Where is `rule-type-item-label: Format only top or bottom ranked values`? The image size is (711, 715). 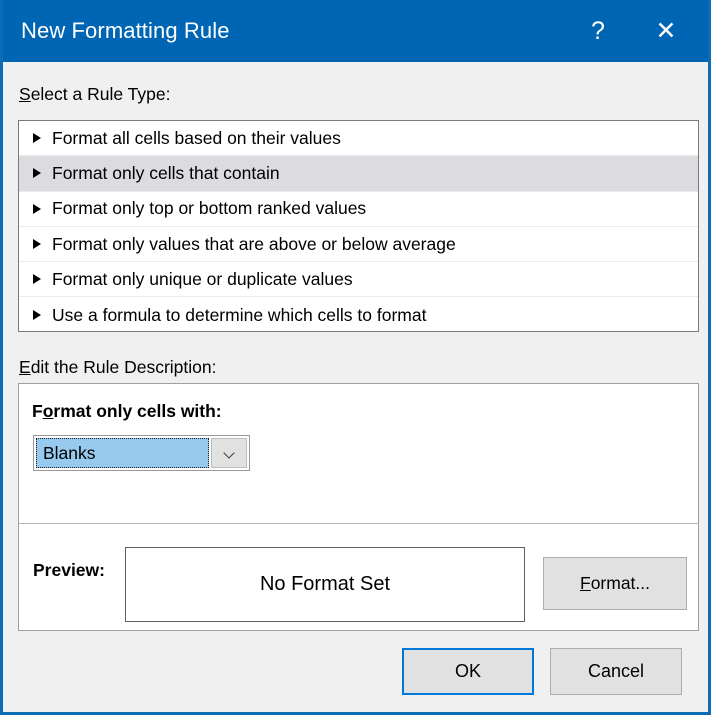
rule-type-item-label: Format only top or bottom ranked values is located at coordinates (209, 208).